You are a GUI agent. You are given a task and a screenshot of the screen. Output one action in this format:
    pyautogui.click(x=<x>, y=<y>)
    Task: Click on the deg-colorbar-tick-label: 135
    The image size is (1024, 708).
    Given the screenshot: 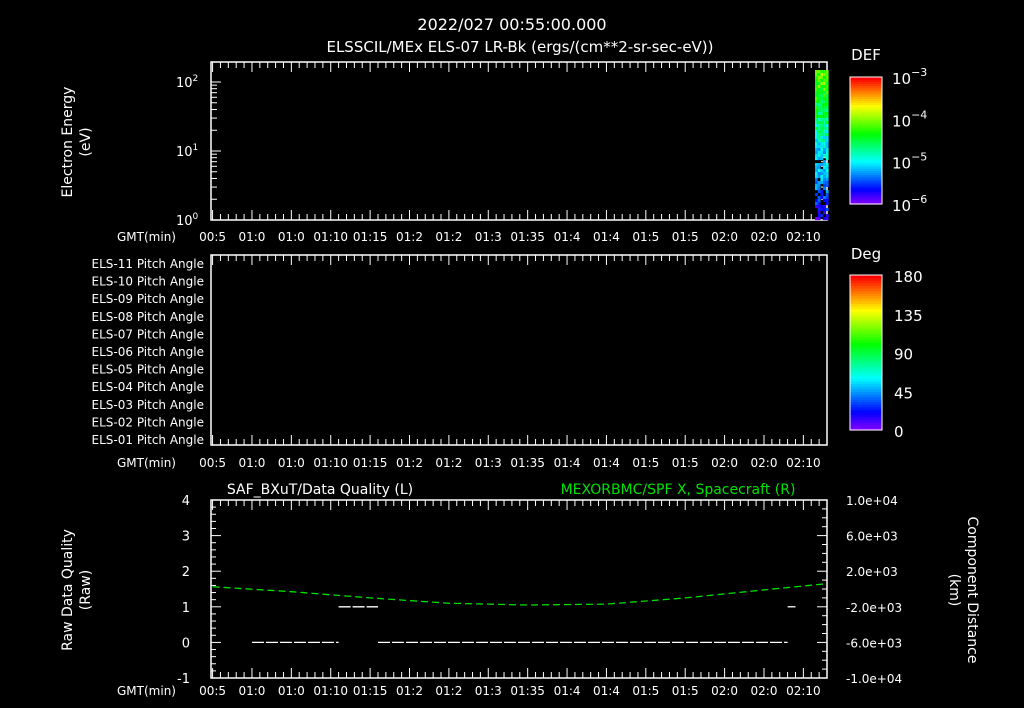 What is the action you would take?
    pyautogui.click(x=908, y=316)
    